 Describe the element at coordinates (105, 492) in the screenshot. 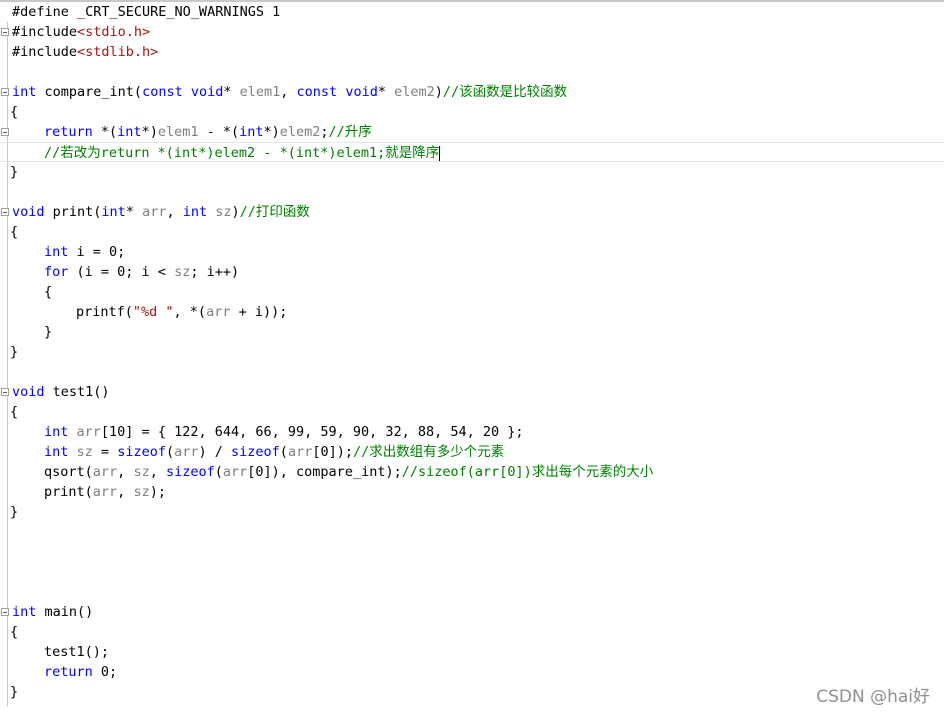

I see `line-text: print(arr, sz);` at that location.